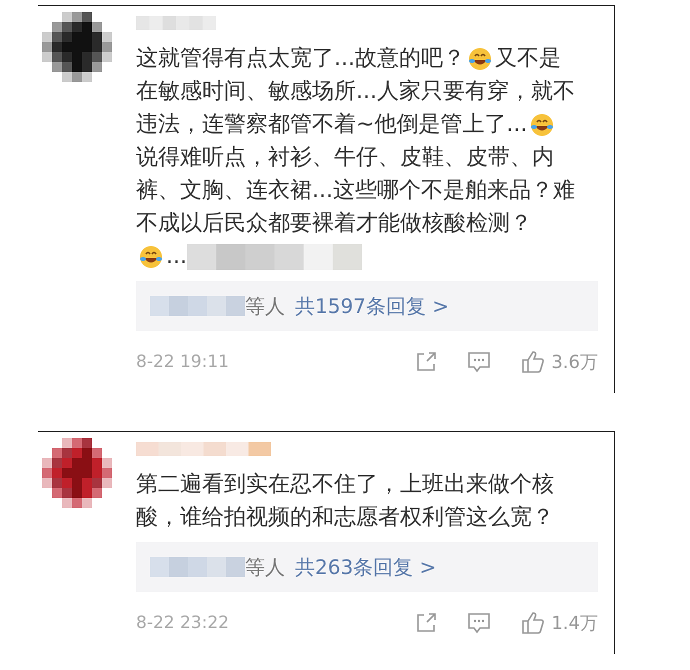 This screenshot has height=670, width=690. Describe the element at coordinates (355, 191) in the screenshot. I see `comment-text: 裤、文胸、连衣裙...这些哪个不是舶来品？难` at that location.